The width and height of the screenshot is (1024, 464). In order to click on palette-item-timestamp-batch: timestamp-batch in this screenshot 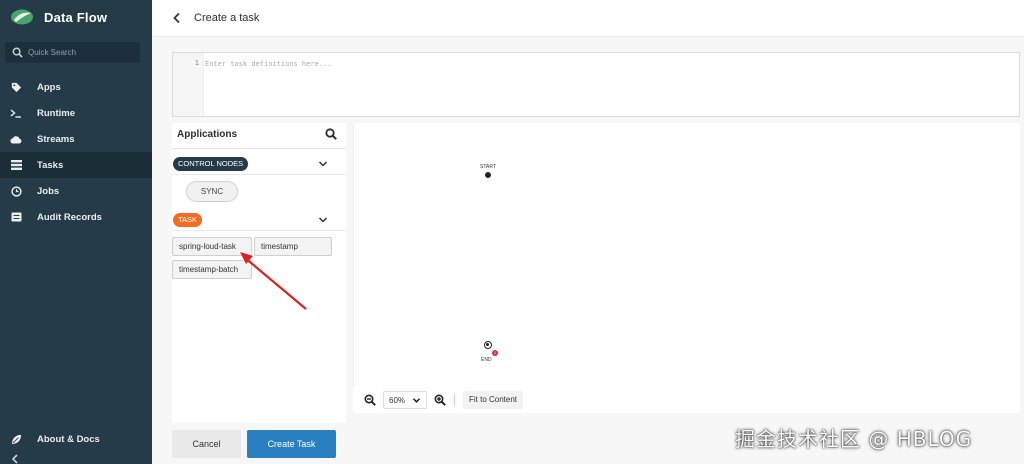, I will do `click(212, 269)`.